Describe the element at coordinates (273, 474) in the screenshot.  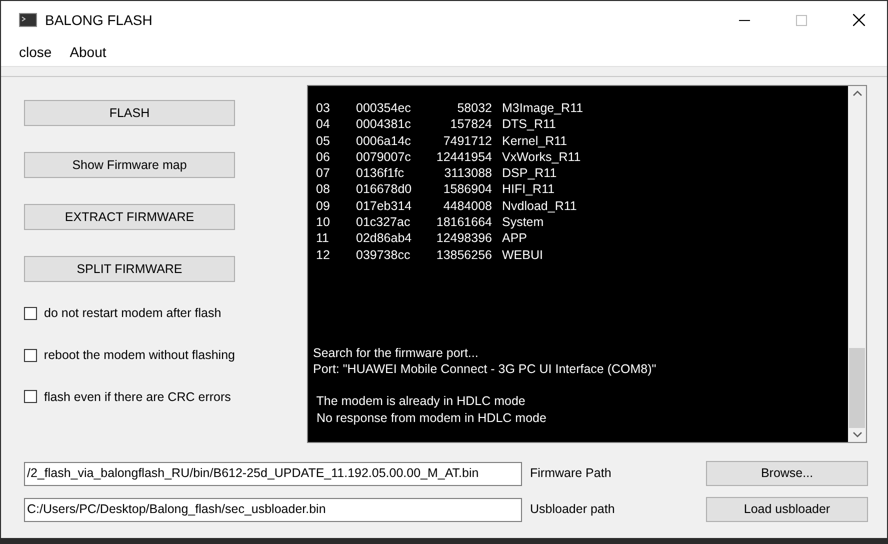
I see `path-field: /2_flash_via_balongflash_RU/bin/B612-25d_UPDATE_11.192.05.00.00_M_AT.bin` at that location.